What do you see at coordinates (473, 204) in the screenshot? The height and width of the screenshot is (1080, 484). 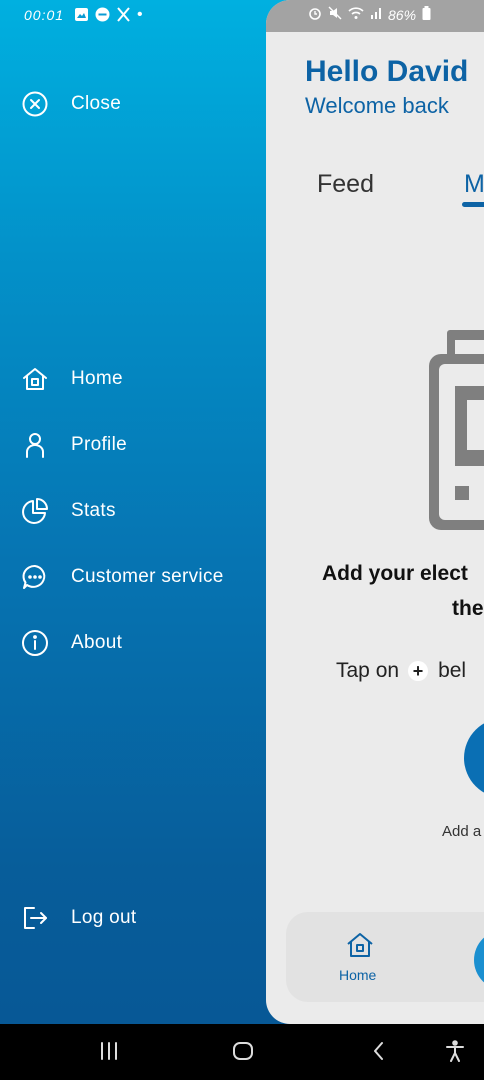 I see `tab-active-indicator` at bounding box center [473, 204].